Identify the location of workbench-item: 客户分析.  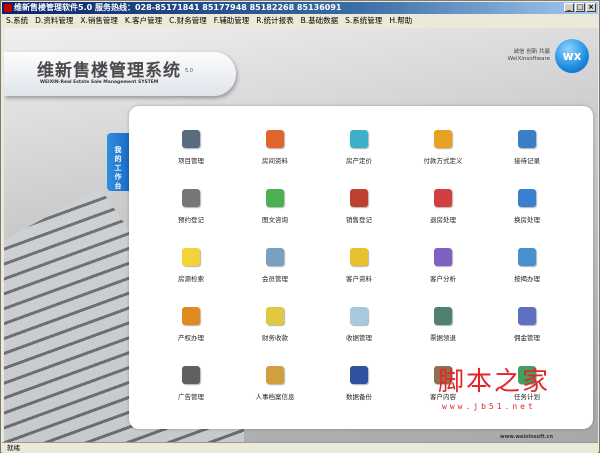
(443, 275).